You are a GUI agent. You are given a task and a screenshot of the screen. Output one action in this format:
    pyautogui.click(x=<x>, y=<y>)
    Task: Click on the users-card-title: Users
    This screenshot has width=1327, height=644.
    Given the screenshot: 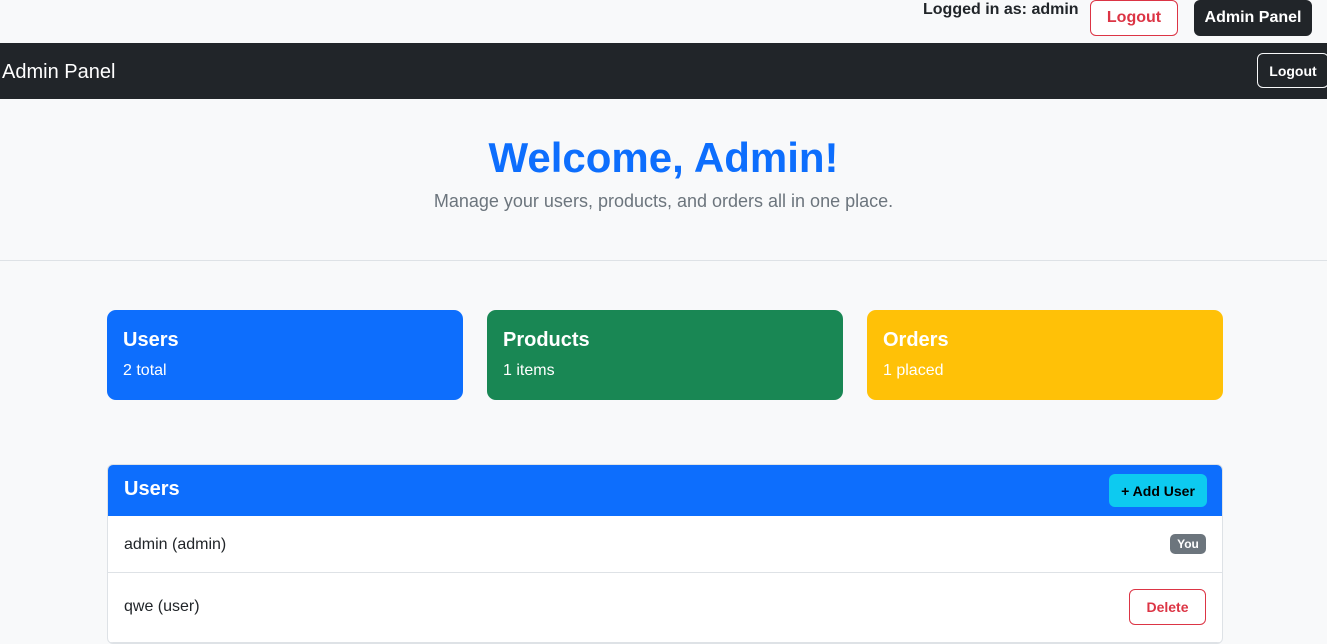 What is the action you would take?
    pyautogui.click(x=152, y=489)
    